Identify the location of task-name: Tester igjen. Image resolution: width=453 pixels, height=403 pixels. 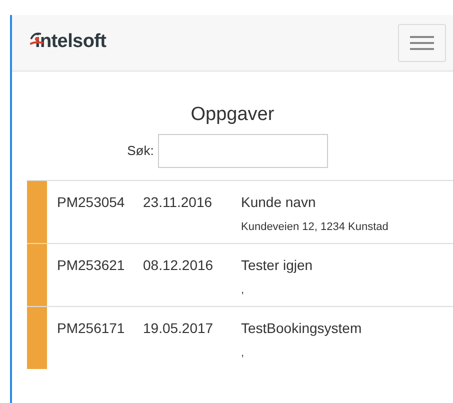
(277, 265).